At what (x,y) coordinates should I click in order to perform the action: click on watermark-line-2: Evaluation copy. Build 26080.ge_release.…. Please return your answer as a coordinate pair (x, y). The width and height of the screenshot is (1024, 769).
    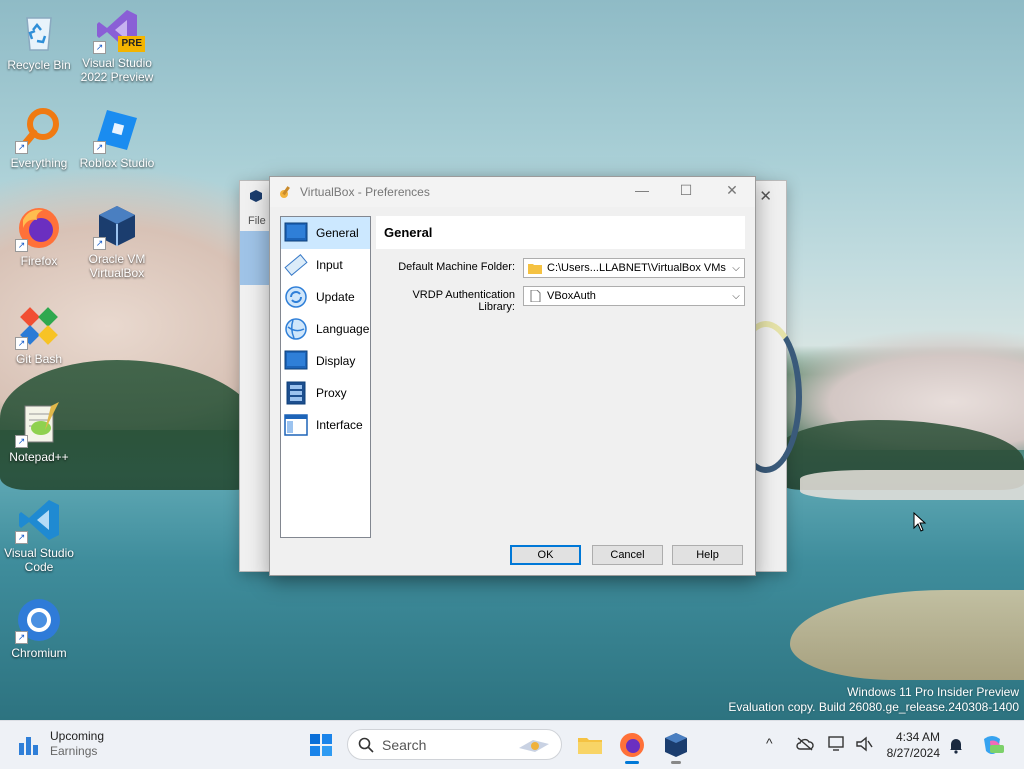
    Looking at the image, I should click on (873, 707).